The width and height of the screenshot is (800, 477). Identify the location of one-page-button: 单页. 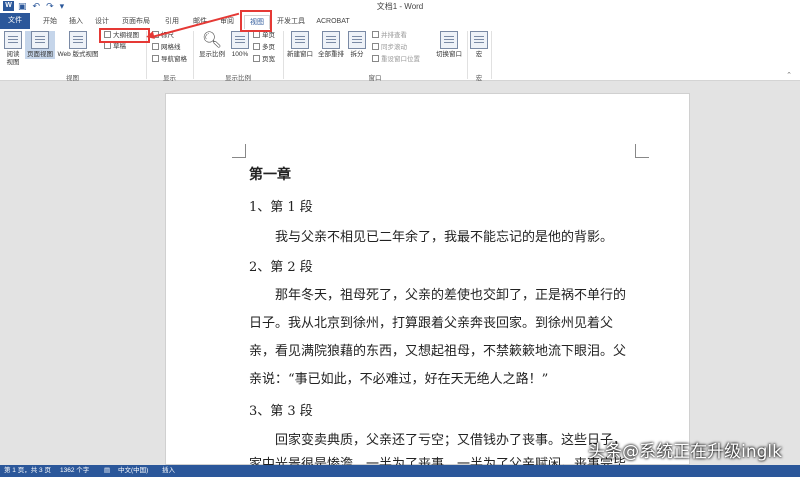
(264, 35).